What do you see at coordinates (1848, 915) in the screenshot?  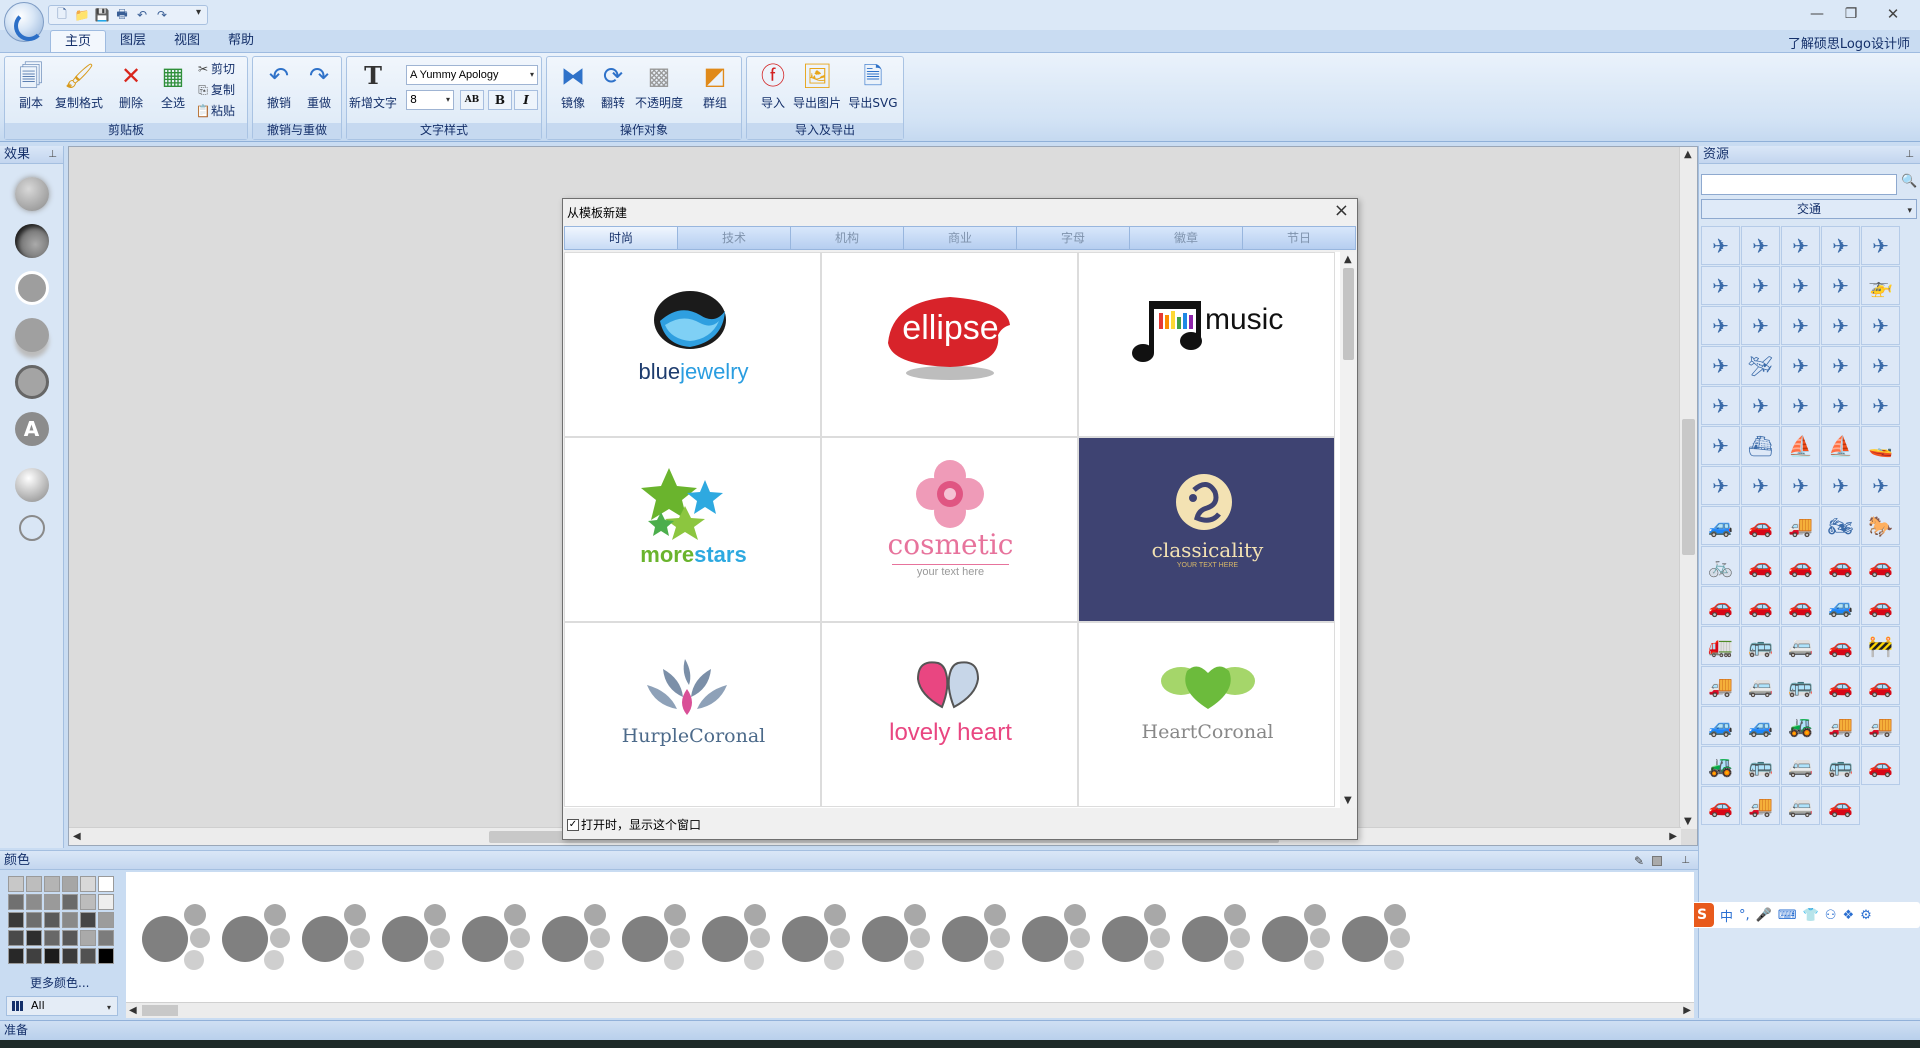 I see `ime-tools-icon: ❖` at bounding box center [1848, 915].